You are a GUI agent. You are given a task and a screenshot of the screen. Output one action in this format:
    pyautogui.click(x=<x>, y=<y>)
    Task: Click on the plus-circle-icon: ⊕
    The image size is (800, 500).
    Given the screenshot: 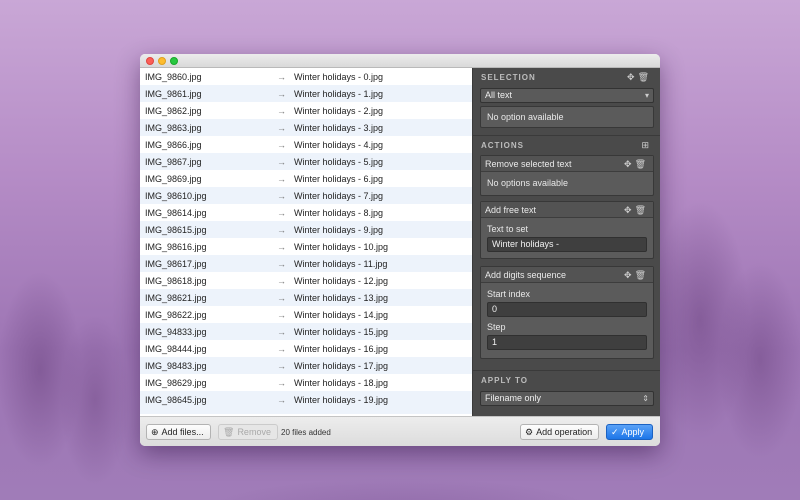 What is the action you would take?
    pyautogui.click(x=155, y=431)
    